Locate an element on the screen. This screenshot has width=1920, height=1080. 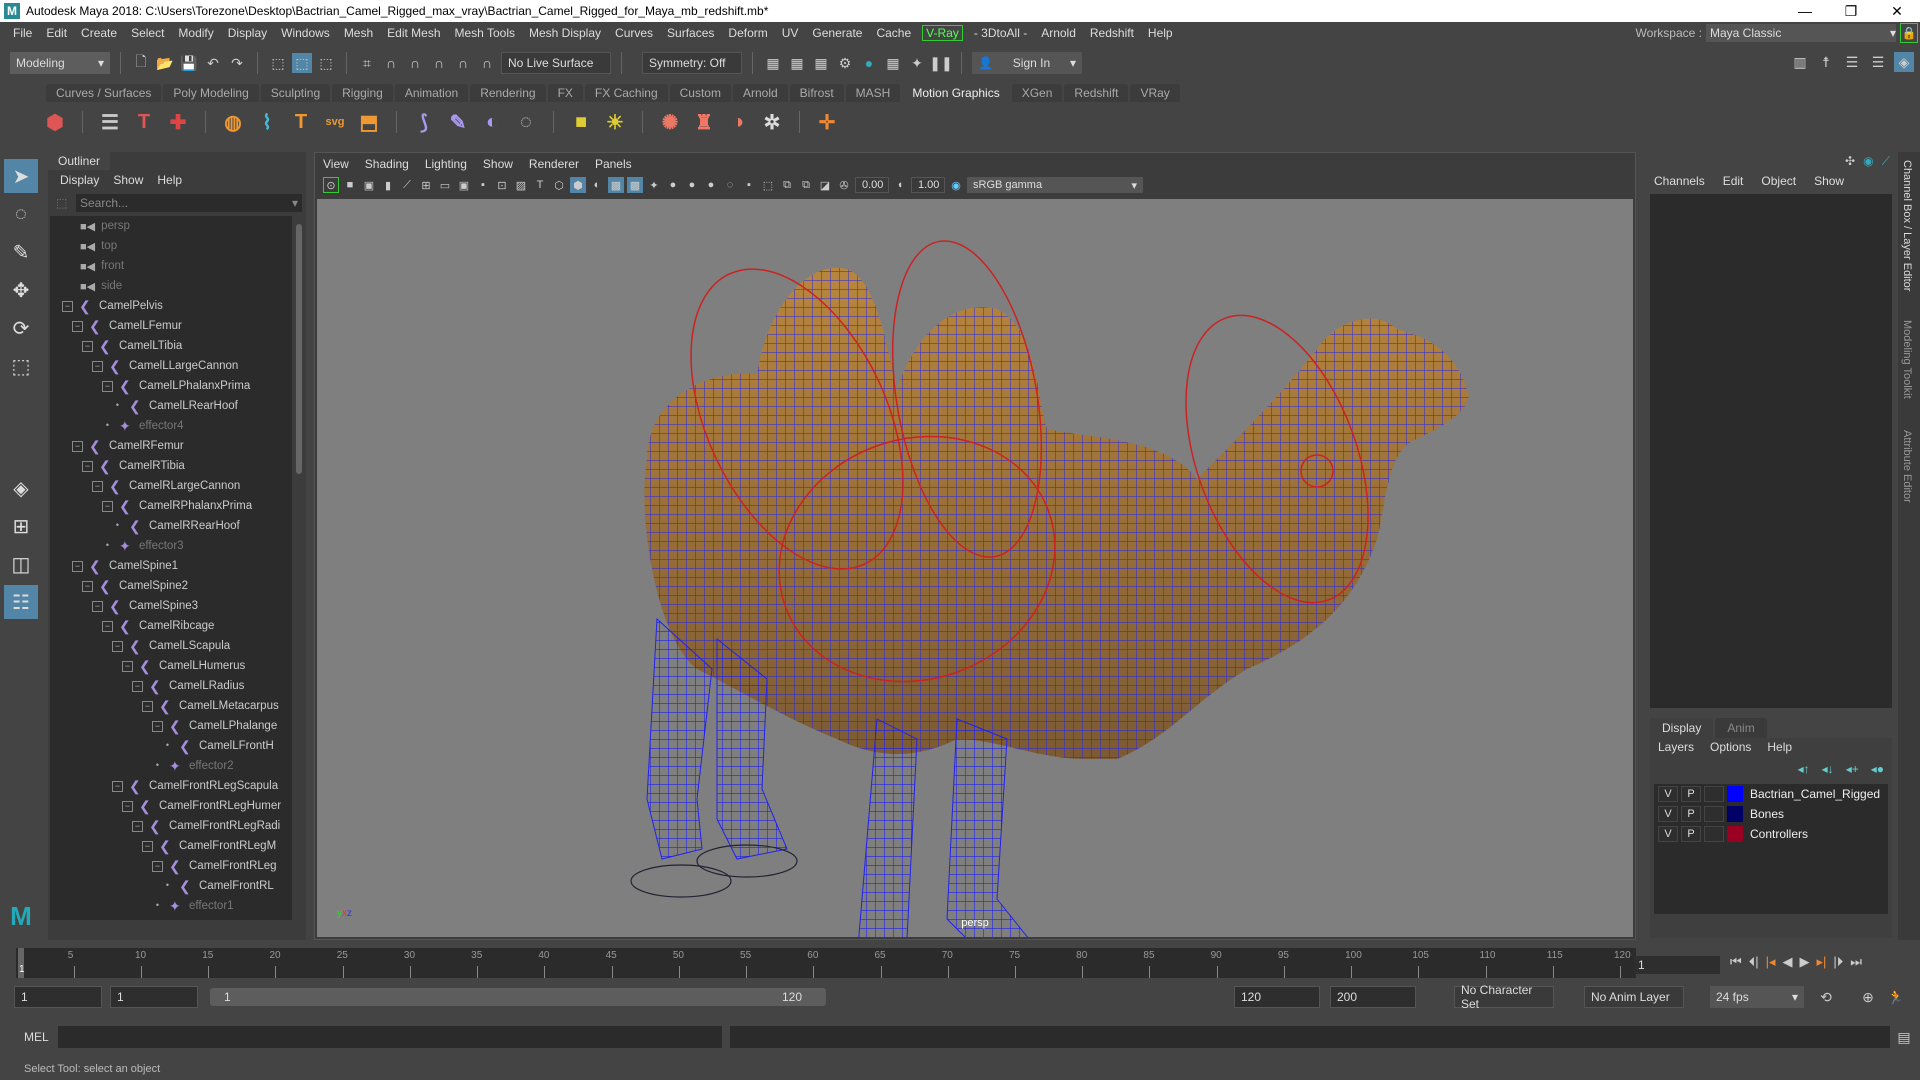
menu-modify: Modify is located at coordinates (195, 33).